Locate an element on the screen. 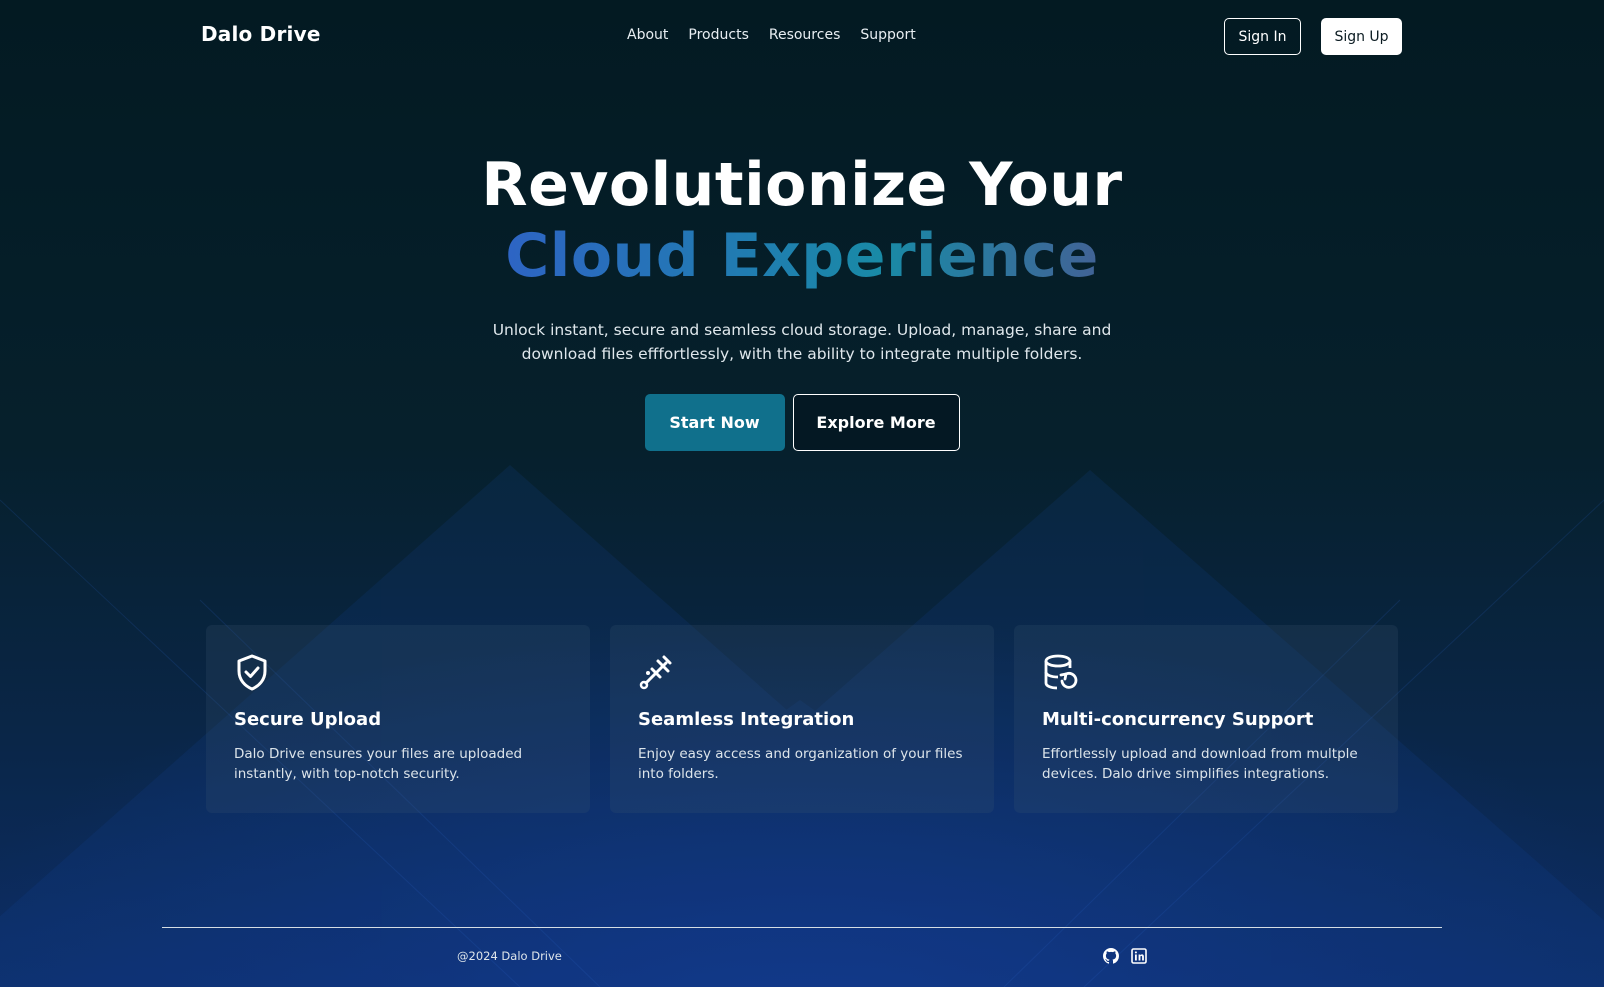 The height and width of the screenshot is (987, 1604). hero-title: Revolutionize Your Cloud Experience is located at coordinates (802, 221).